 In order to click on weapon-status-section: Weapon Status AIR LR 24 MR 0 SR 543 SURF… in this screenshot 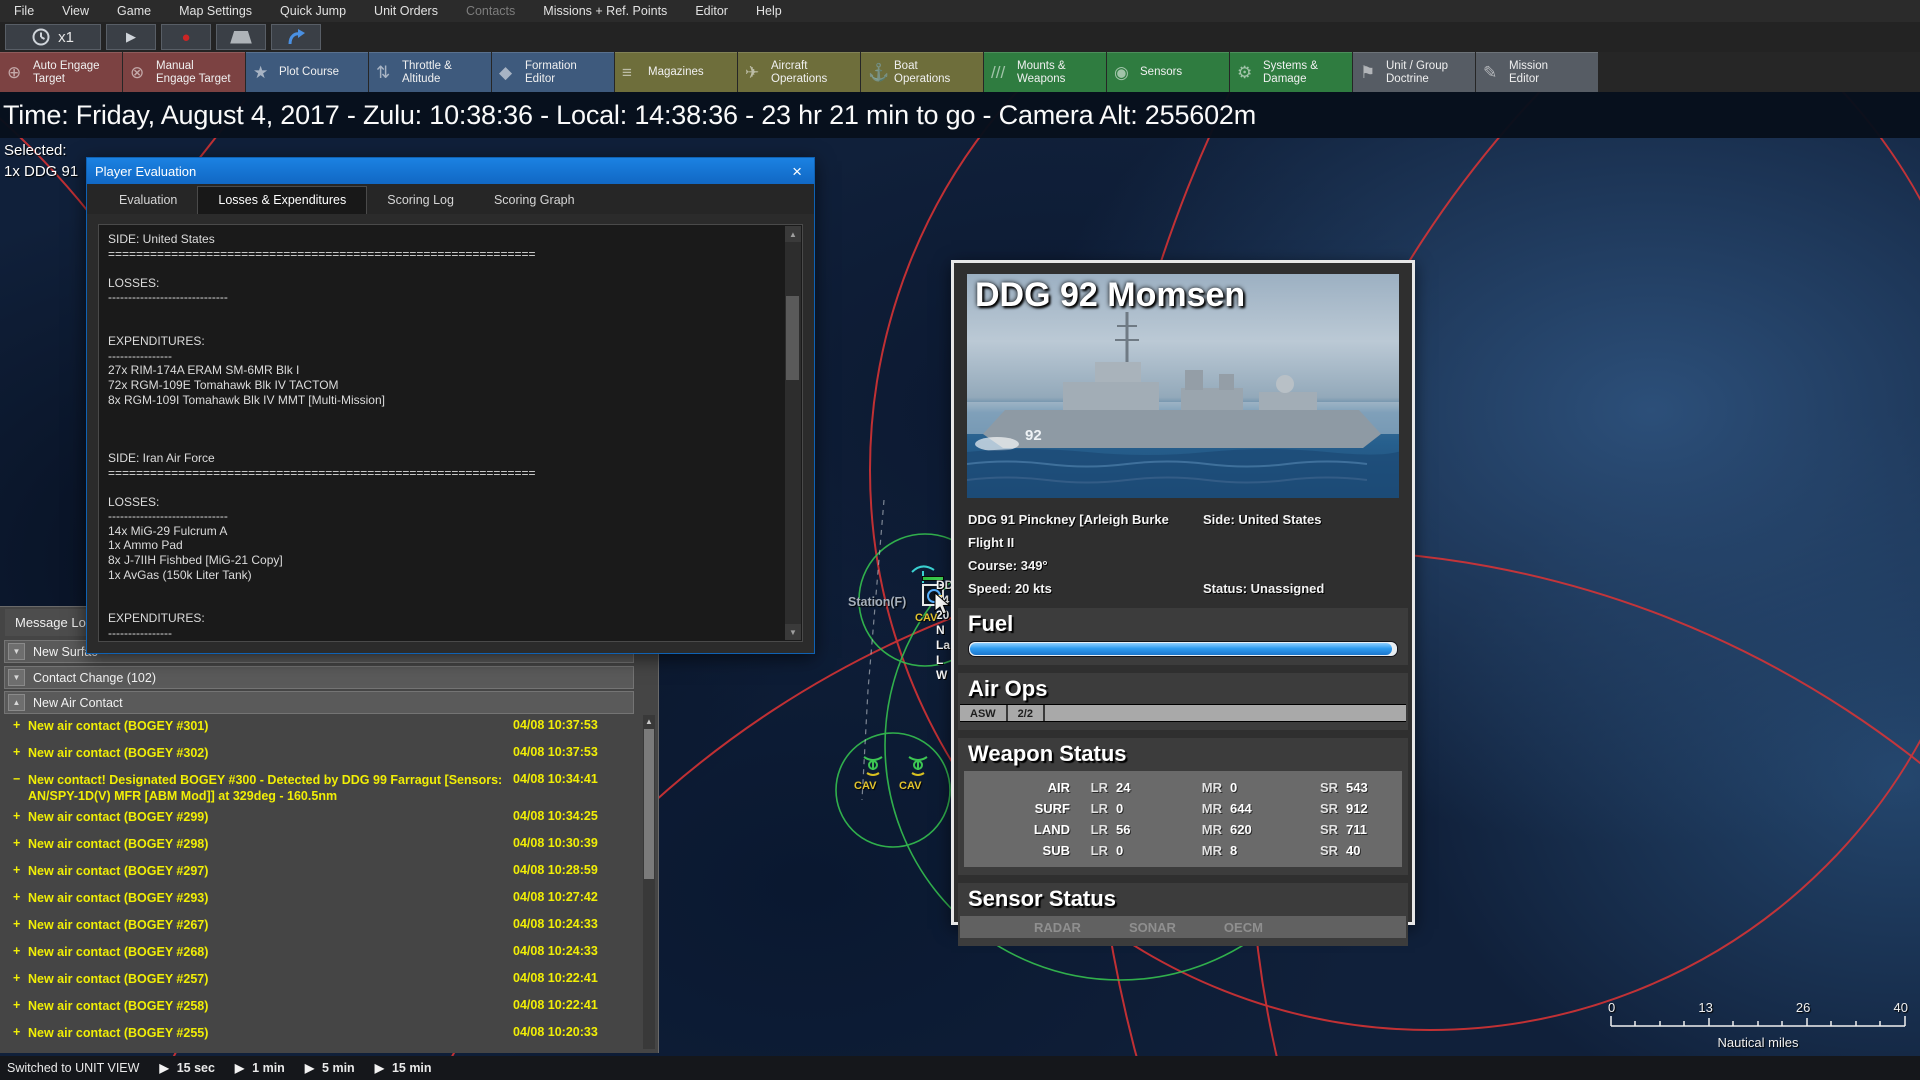, I will do `click(1183, 806)`.